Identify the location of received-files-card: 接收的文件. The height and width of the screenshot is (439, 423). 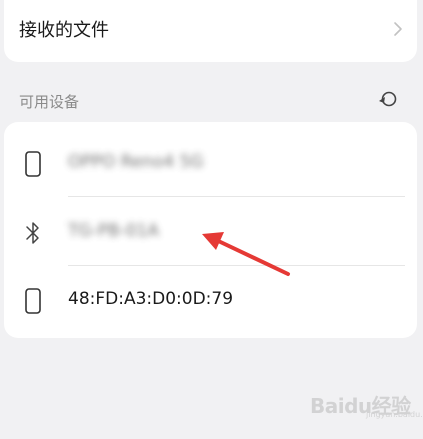
(210, 31).